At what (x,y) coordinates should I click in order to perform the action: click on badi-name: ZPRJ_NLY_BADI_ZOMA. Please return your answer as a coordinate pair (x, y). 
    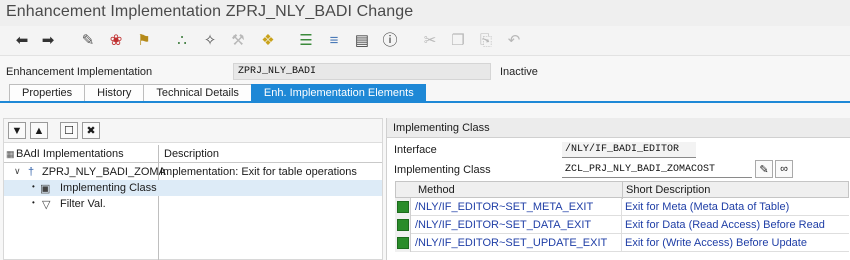
    Looking at the image, I should click on (104, 172).